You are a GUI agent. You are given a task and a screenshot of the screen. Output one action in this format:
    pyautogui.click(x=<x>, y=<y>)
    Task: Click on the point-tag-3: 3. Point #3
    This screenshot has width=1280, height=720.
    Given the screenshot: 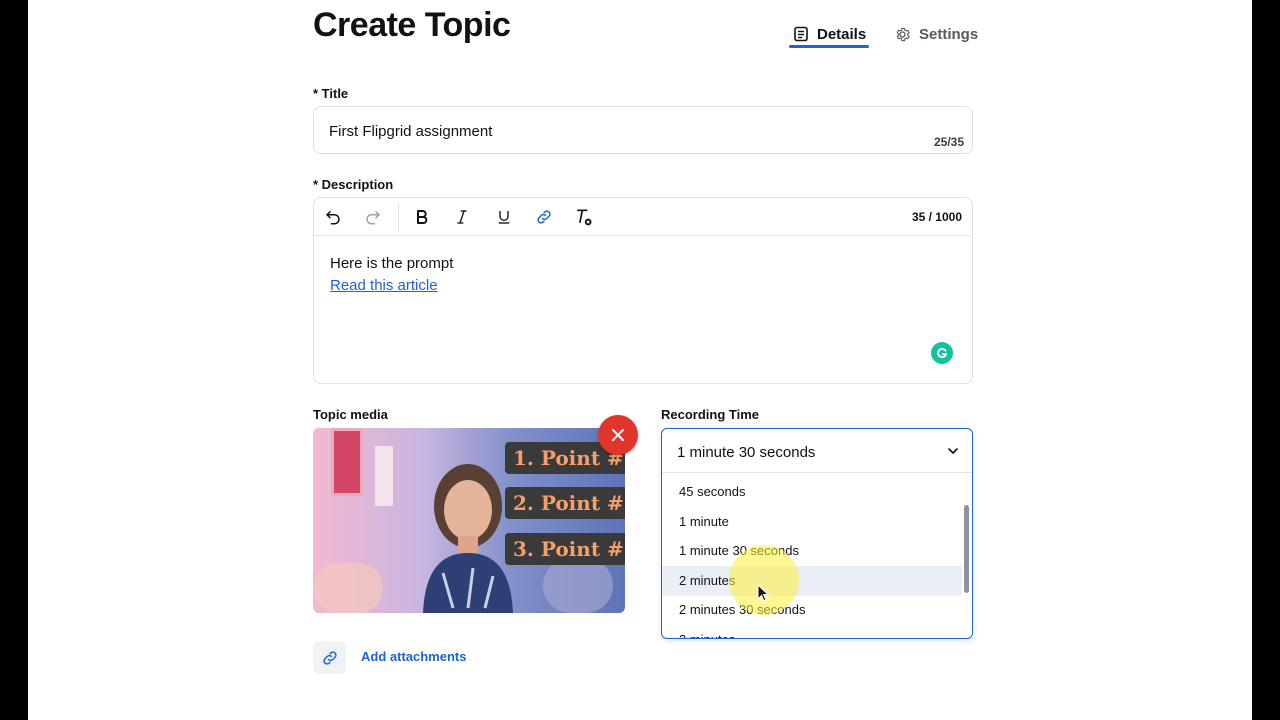 What is the action you would take?
    pyautogui.click(x=565, y=549)
    